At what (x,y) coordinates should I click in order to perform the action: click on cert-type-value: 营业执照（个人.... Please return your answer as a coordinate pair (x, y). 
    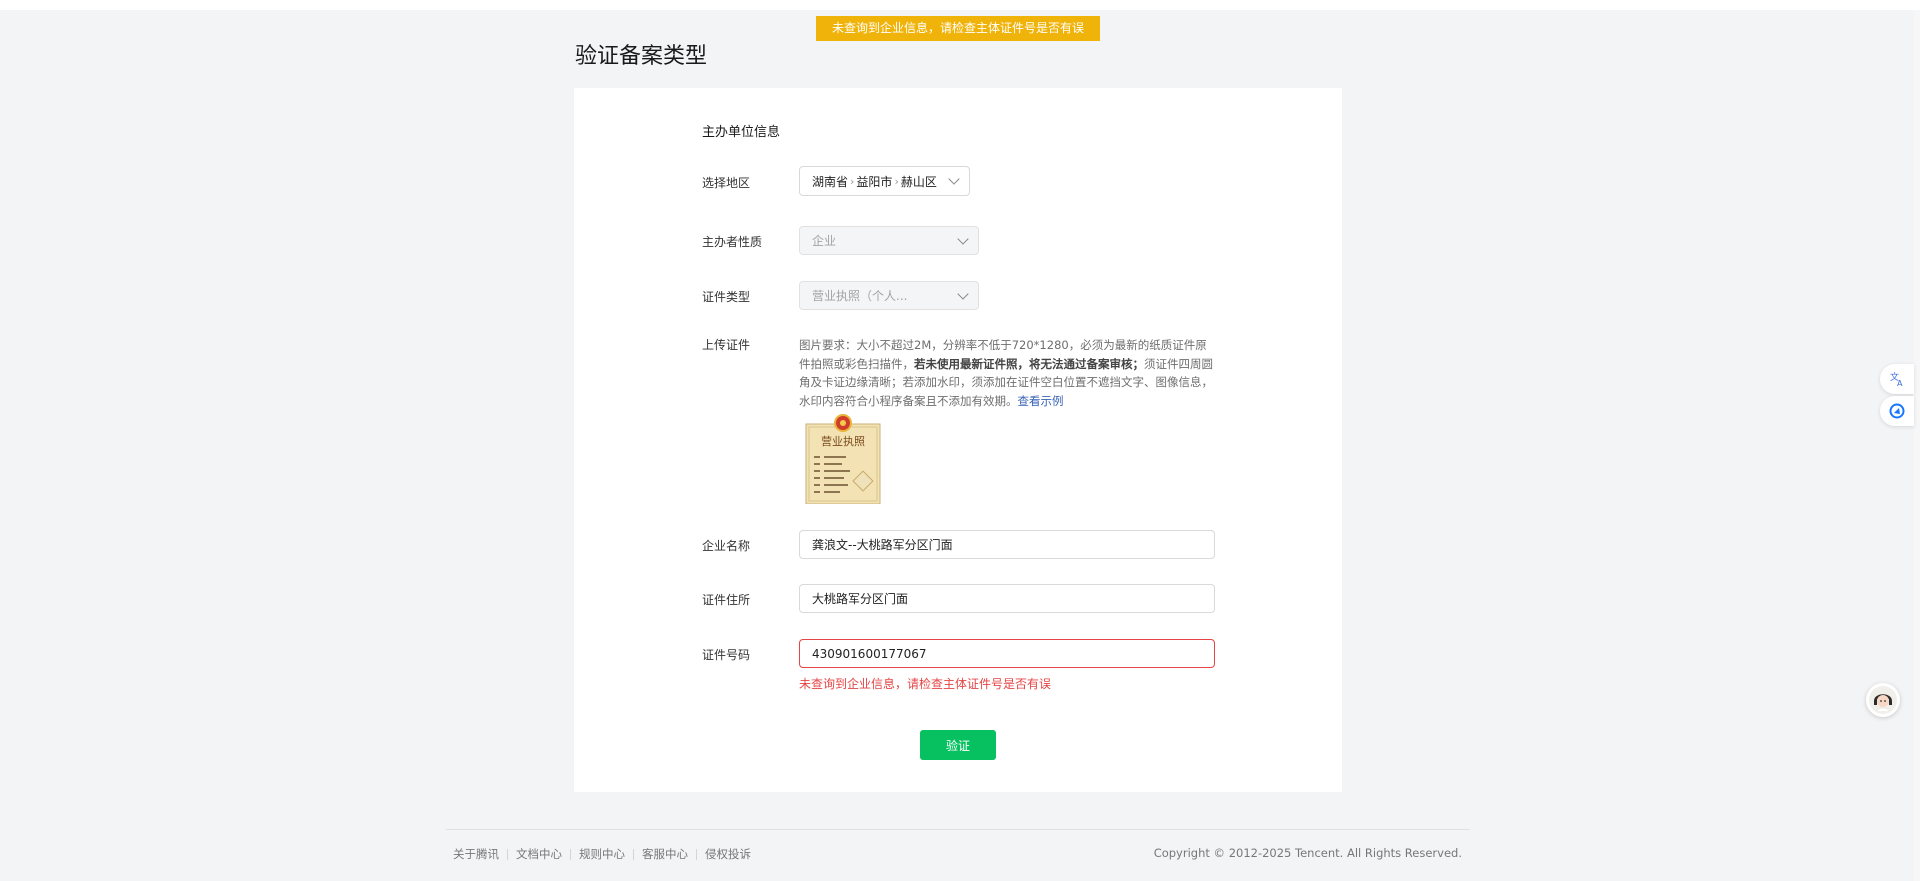
    Looking at the image, I should click on (860, 296).